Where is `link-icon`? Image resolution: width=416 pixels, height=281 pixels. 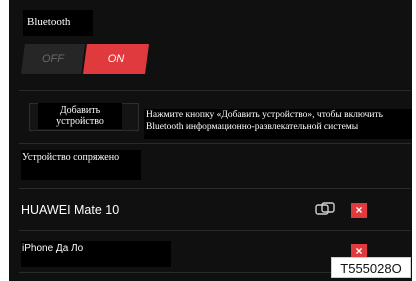
link-icon is located at coordinates (325, 209).